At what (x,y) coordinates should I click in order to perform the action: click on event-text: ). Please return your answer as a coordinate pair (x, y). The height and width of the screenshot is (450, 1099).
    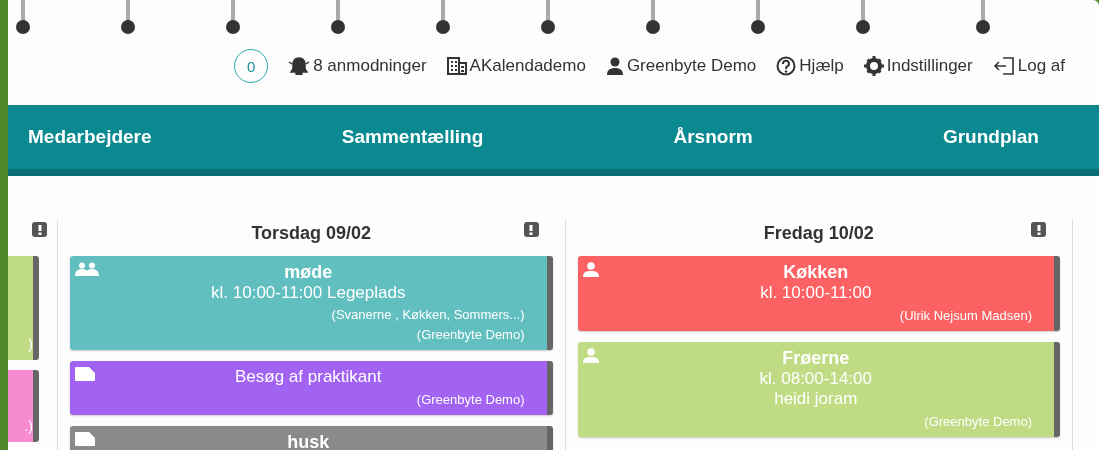
    Looking at the image, I should click on (30, 344).